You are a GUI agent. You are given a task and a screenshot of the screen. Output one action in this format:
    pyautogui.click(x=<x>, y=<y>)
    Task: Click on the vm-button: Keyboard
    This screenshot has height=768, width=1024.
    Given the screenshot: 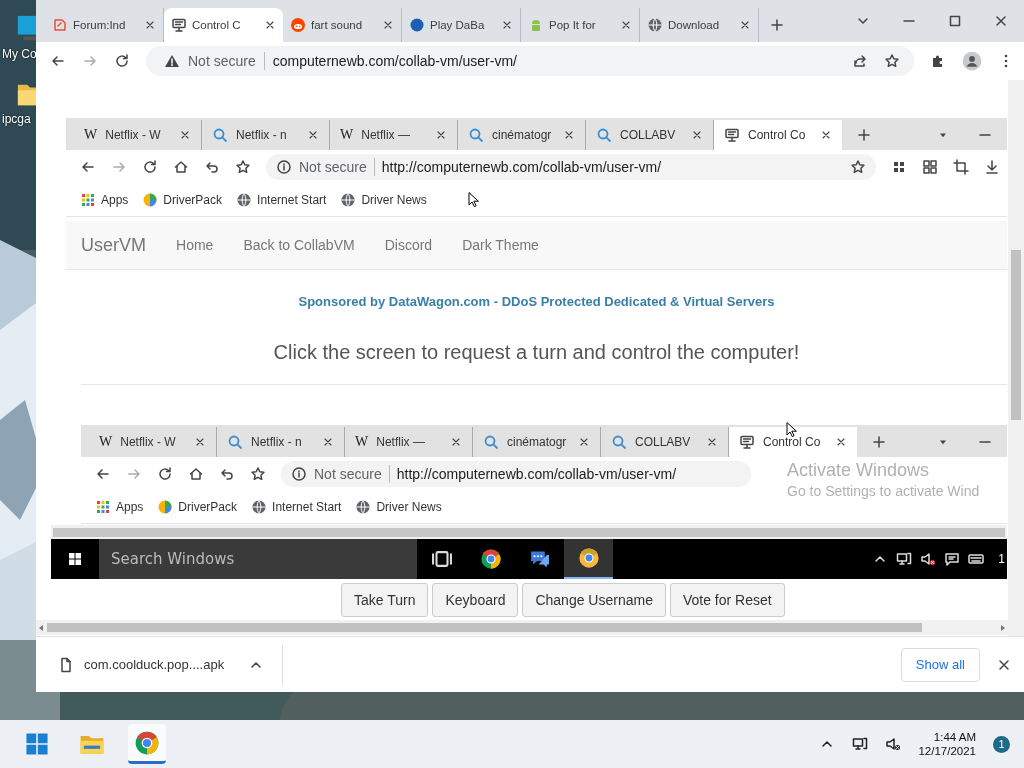 What is the action you would take?
    pyautogui.click(x=475, y=599)
    